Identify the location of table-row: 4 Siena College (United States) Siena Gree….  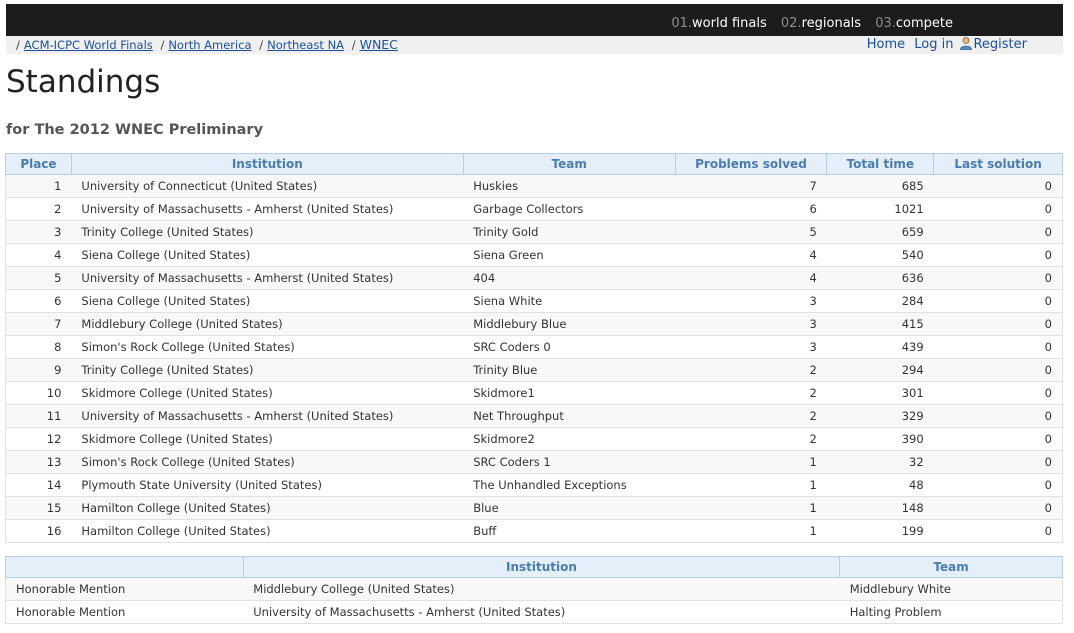
(534, 255).